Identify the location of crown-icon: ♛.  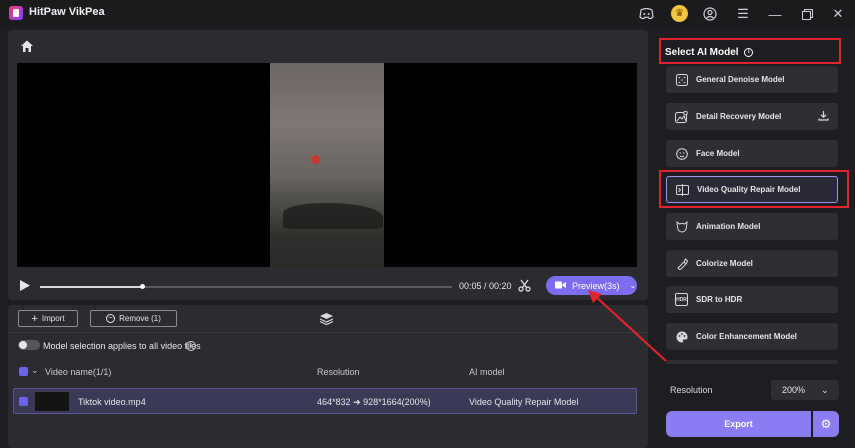
(679, 13).